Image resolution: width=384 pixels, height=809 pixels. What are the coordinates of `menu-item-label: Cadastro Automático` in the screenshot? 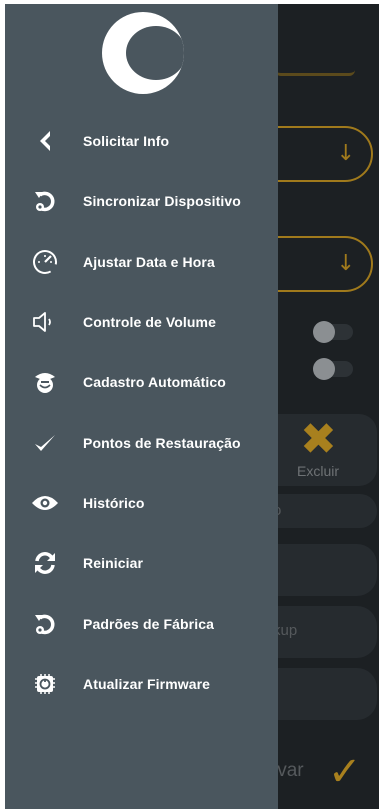 It's located at (154, 382).